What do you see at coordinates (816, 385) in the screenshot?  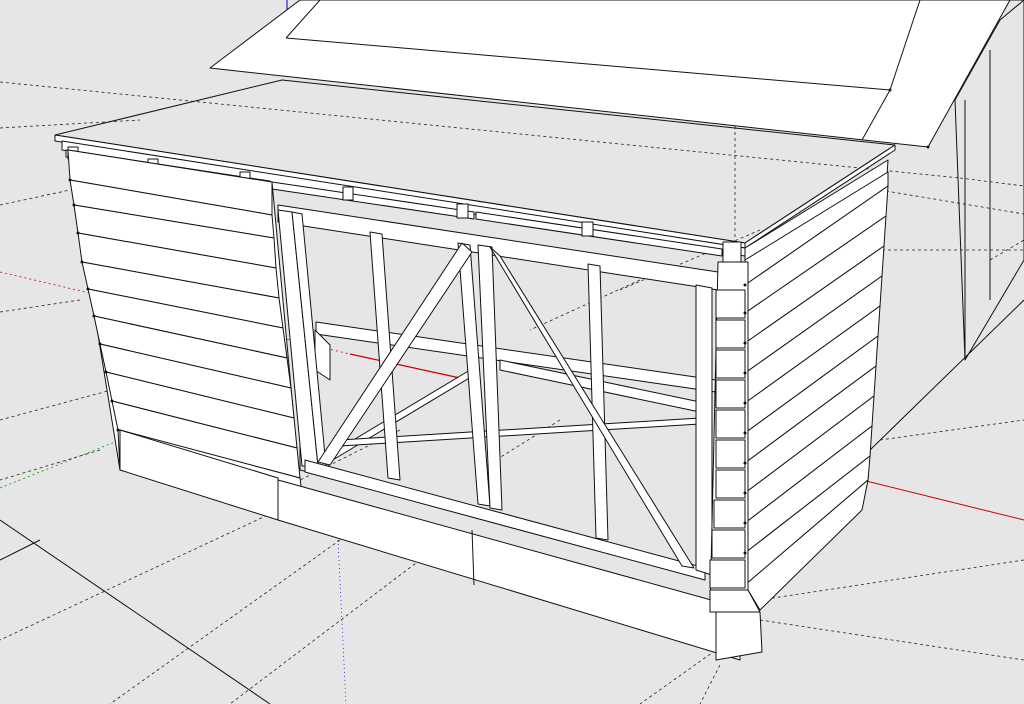 I see `right-side-wall` at bounding box center [816, 385].